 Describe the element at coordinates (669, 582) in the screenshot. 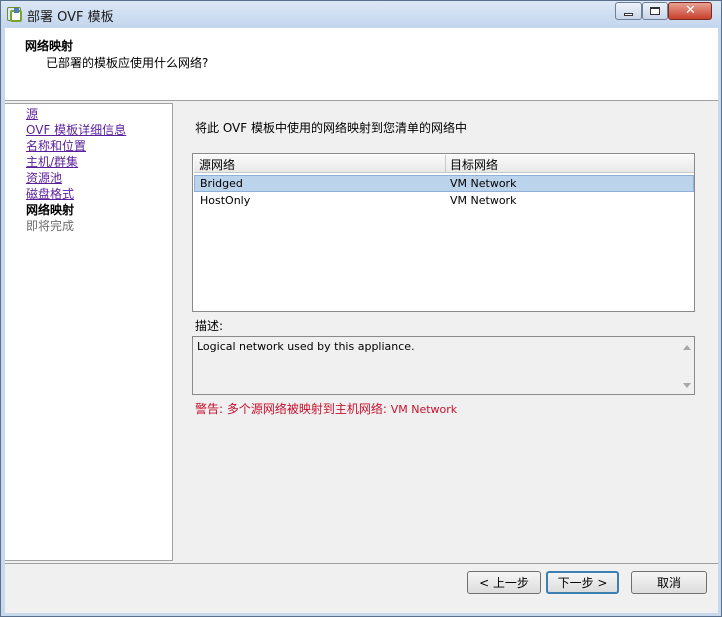

I see `cancel-button: 取消` at that location.